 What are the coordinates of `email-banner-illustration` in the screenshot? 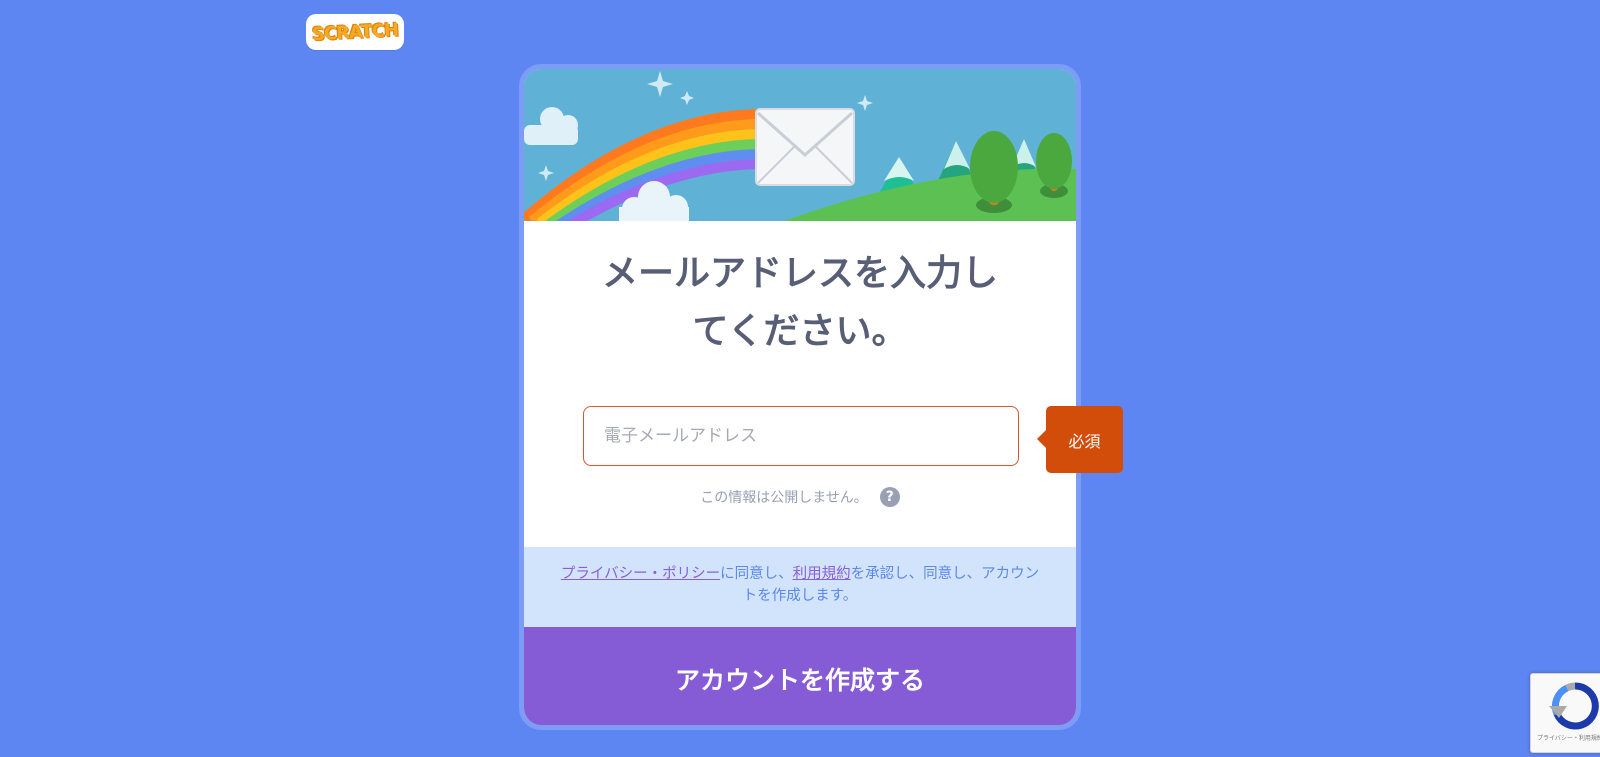 It's located at (800, 145).